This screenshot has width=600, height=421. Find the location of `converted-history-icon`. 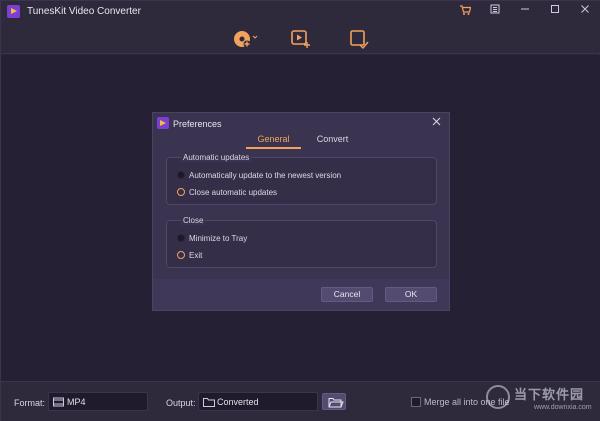

converted-history-icon is located at coordinates (359, 39).